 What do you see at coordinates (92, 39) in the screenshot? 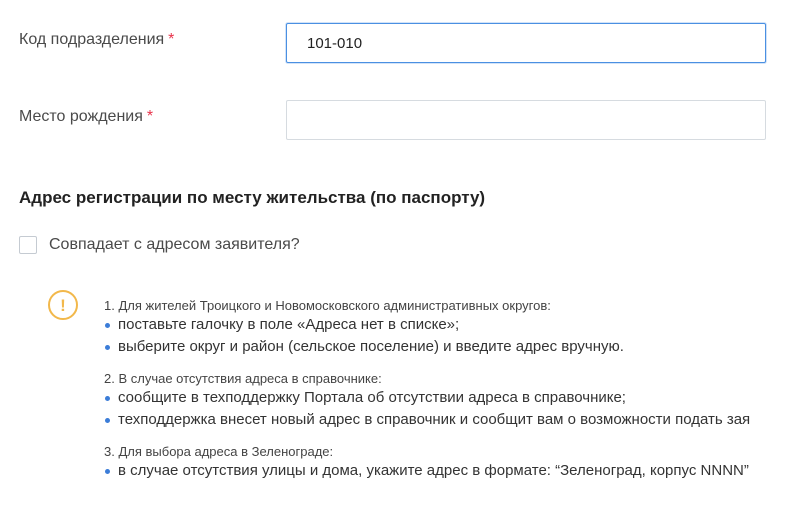
I see `division-code-label-text: Код подразделения` at bounding box center [92, 39].